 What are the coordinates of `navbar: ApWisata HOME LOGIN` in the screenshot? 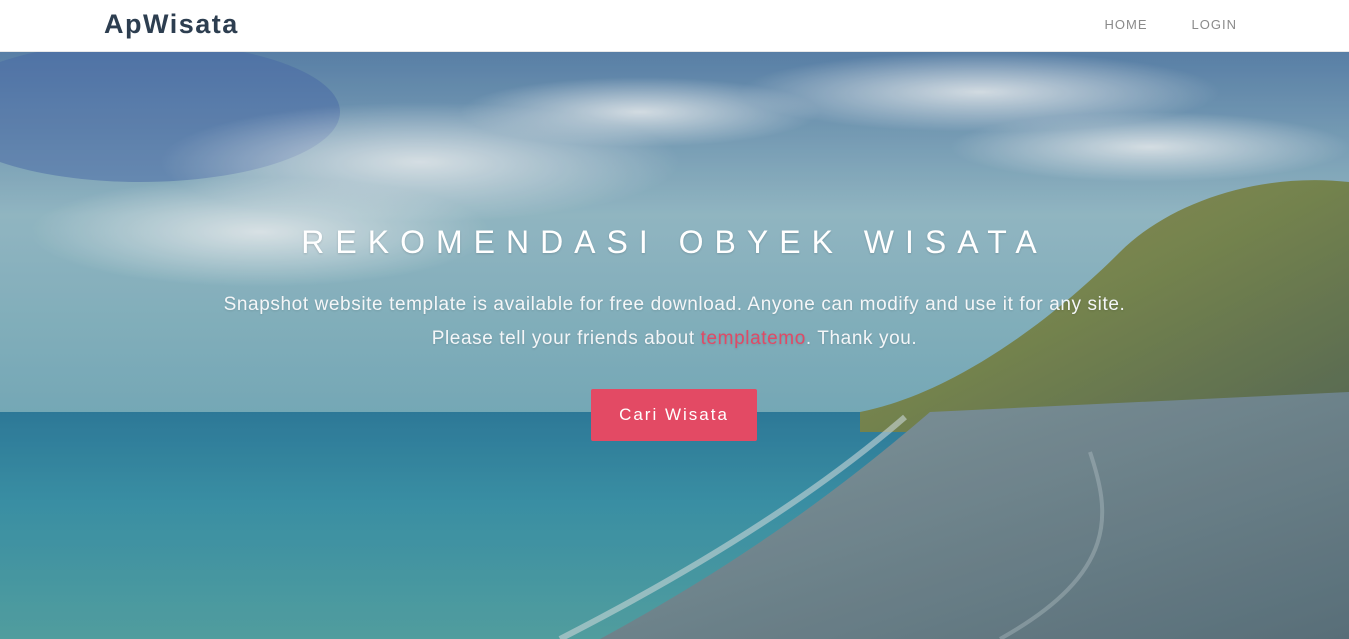 It's located at (674, 26).